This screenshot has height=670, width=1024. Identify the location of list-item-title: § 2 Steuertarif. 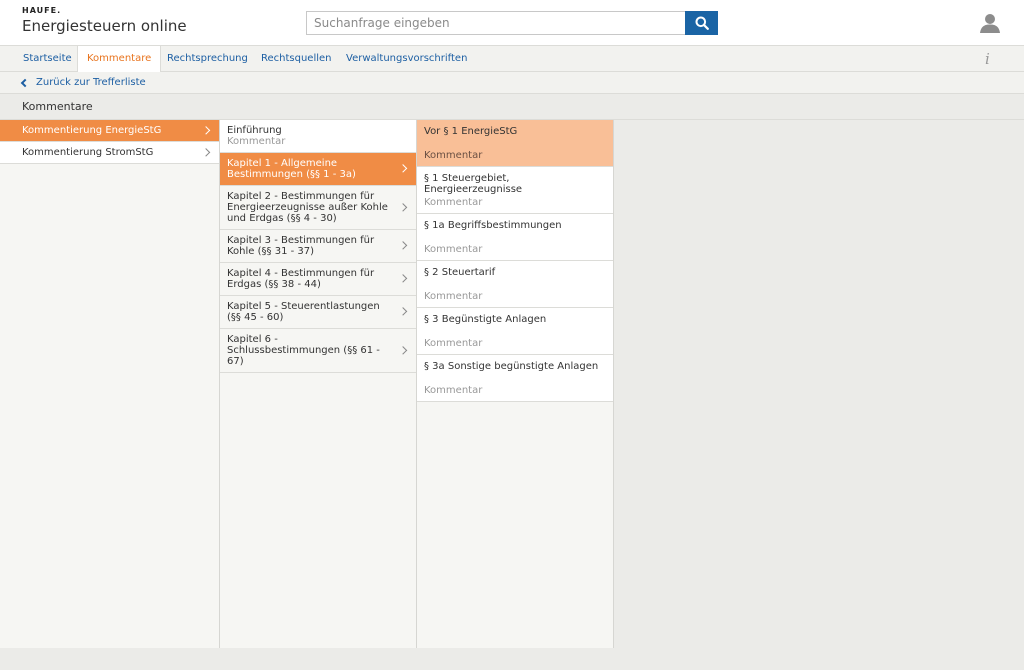
(460, 272).